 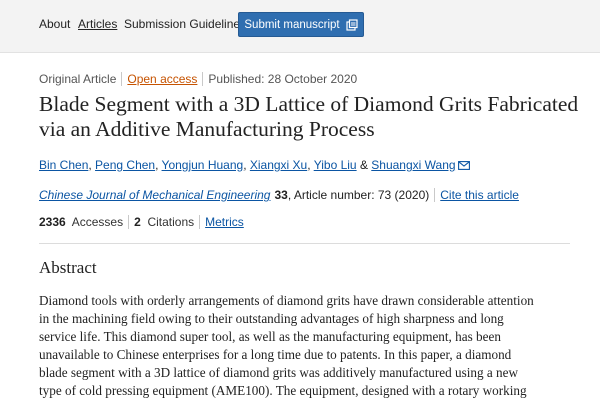 I want to click on nav-articles-link: Articles, so click(x=97, y=24).